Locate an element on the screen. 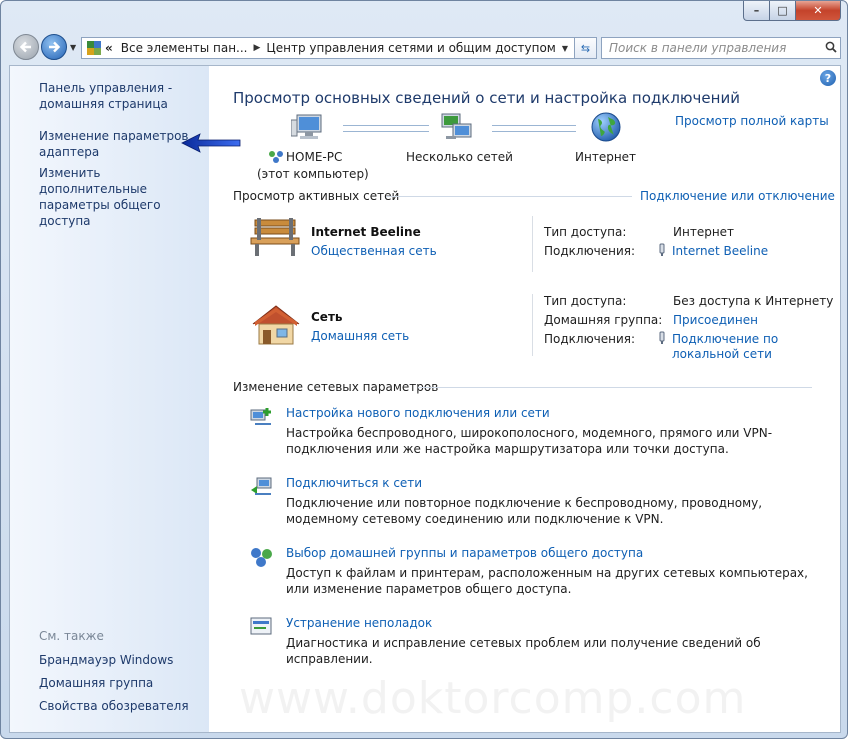  network-2-separator is located at coordinates (532, 325).